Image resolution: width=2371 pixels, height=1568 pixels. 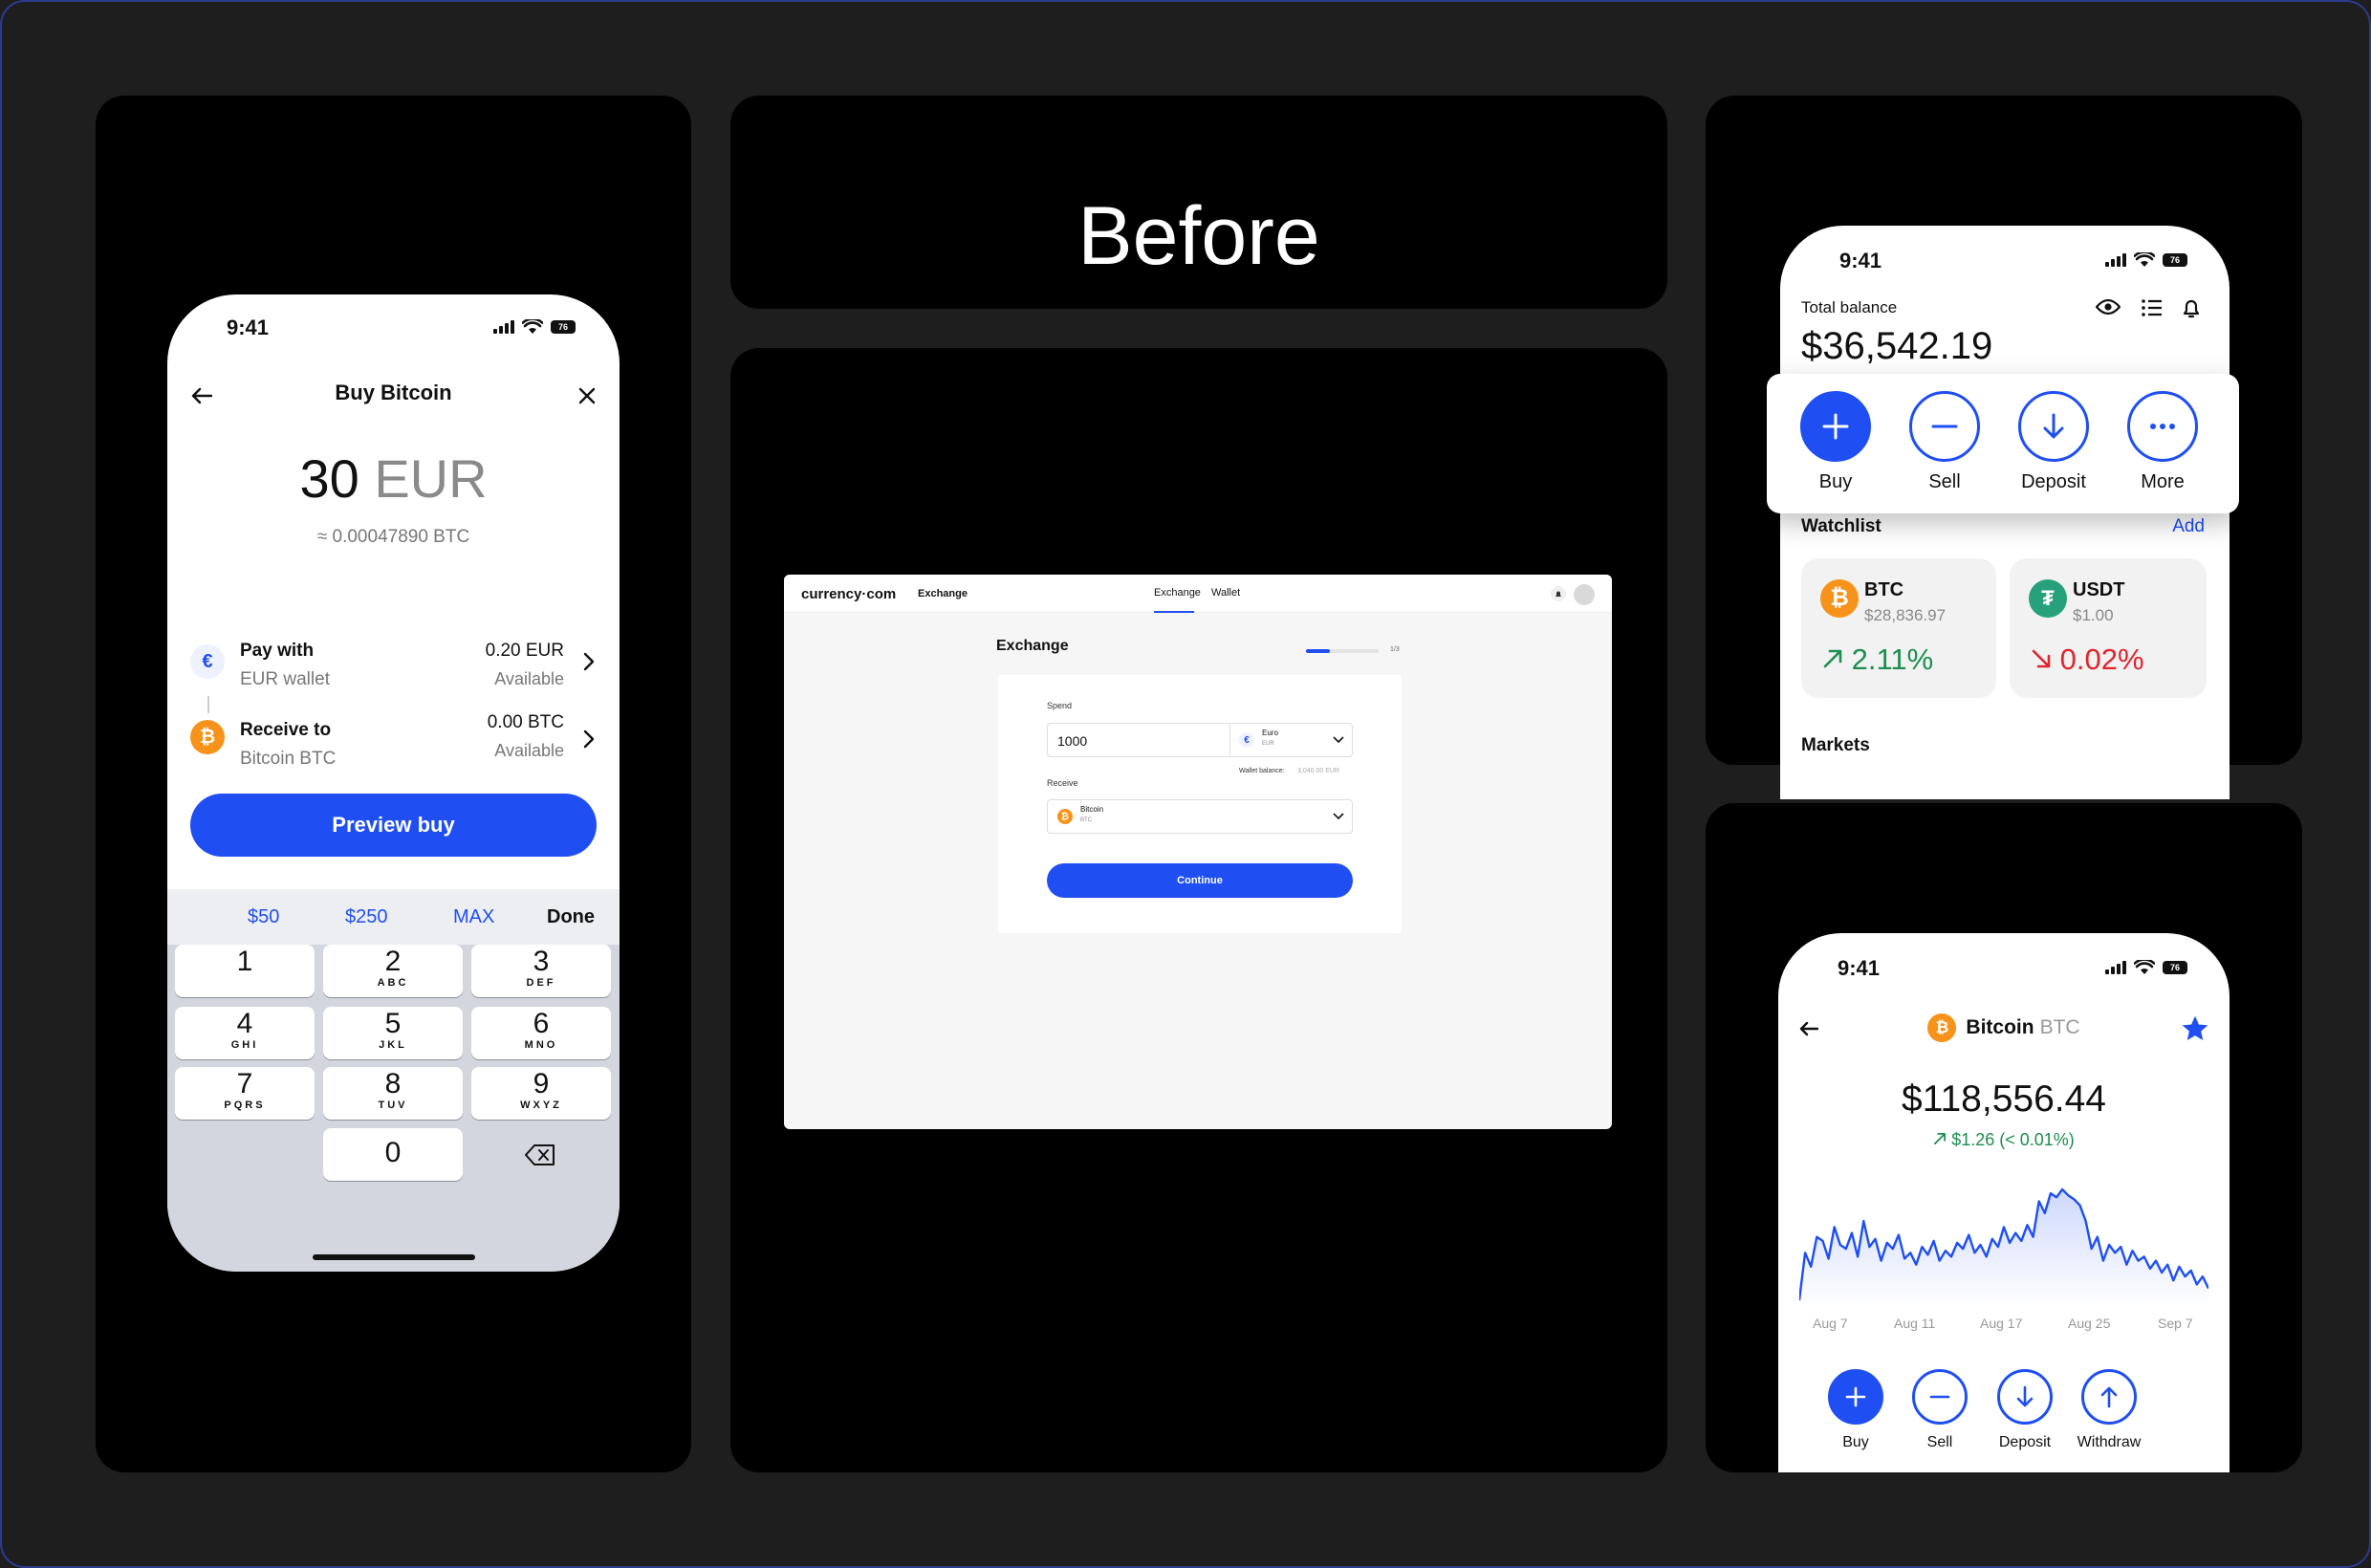 What do you see at coordinates (2003, 443) in the screenshot?
I see `quick-actions: Buy Sell Deposit More` at bounding box center [2003, 443].